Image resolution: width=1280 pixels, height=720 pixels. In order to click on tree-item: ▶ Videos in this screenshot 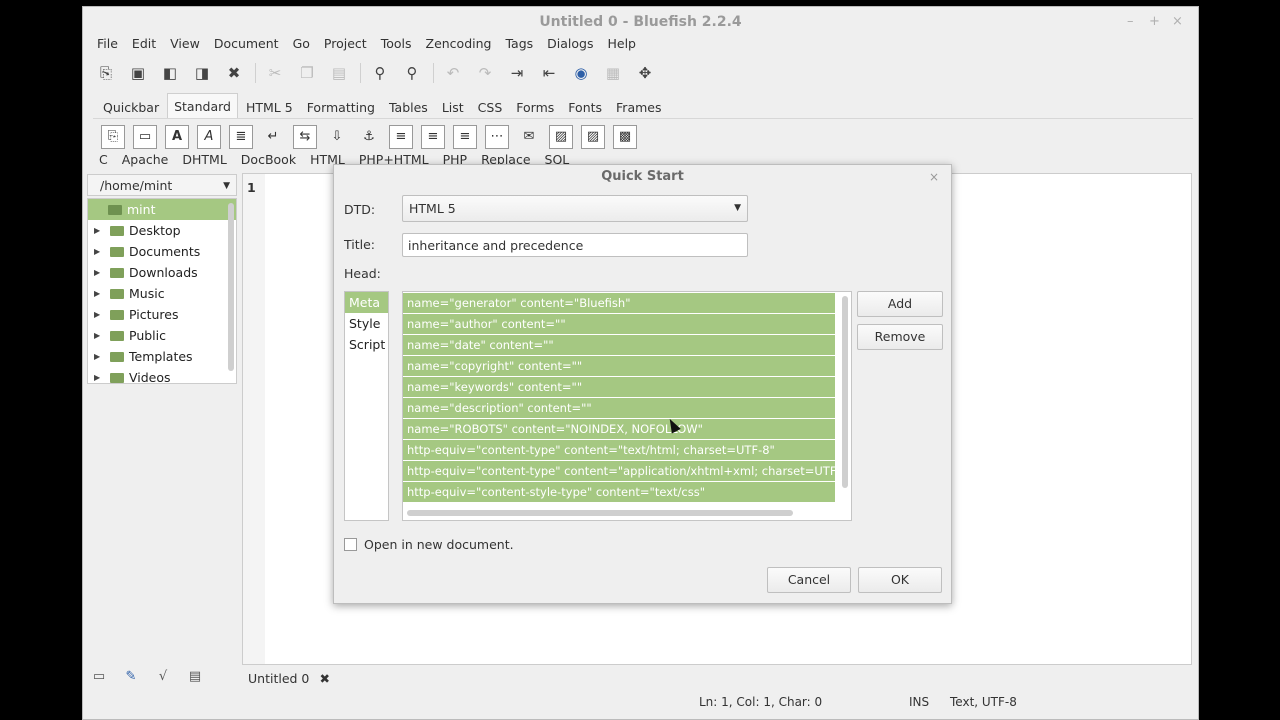, I will do `click(162, 375)`.